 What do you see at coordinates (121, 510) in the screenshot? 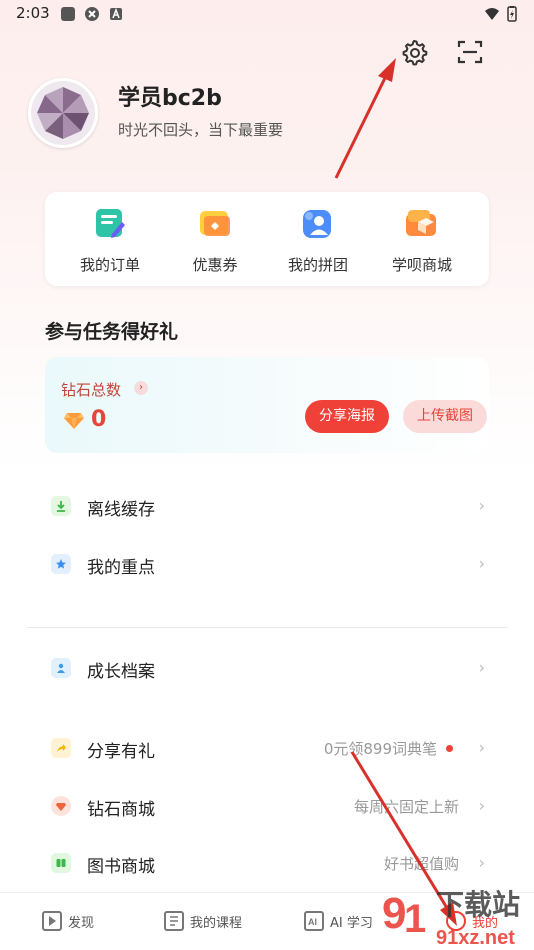
I see `offline-cache-label: 离线缓存` at bounding box center [121, 510].